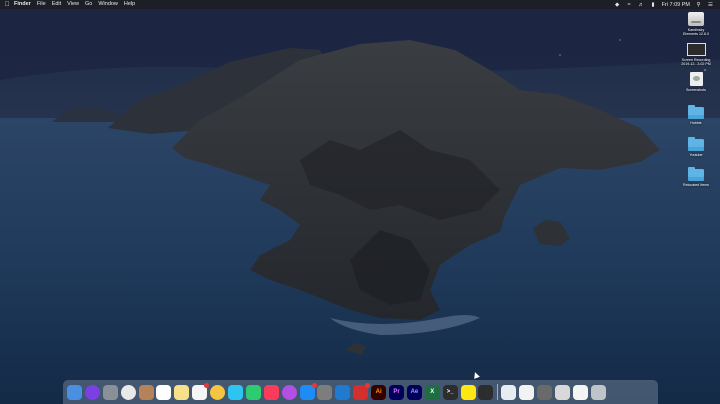  Describe the element at coordinates (379, 392) in the screenshot. I see `illustrator-icon: Ai` at that location.